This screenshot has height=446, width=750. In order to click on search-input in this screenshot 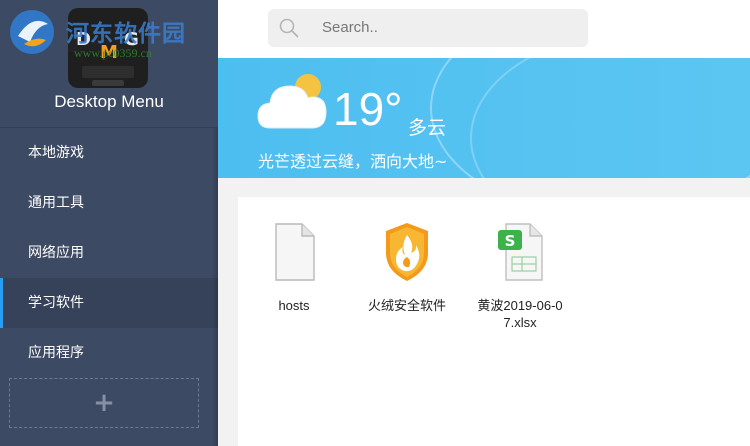, I will do `click(447, 28)`.